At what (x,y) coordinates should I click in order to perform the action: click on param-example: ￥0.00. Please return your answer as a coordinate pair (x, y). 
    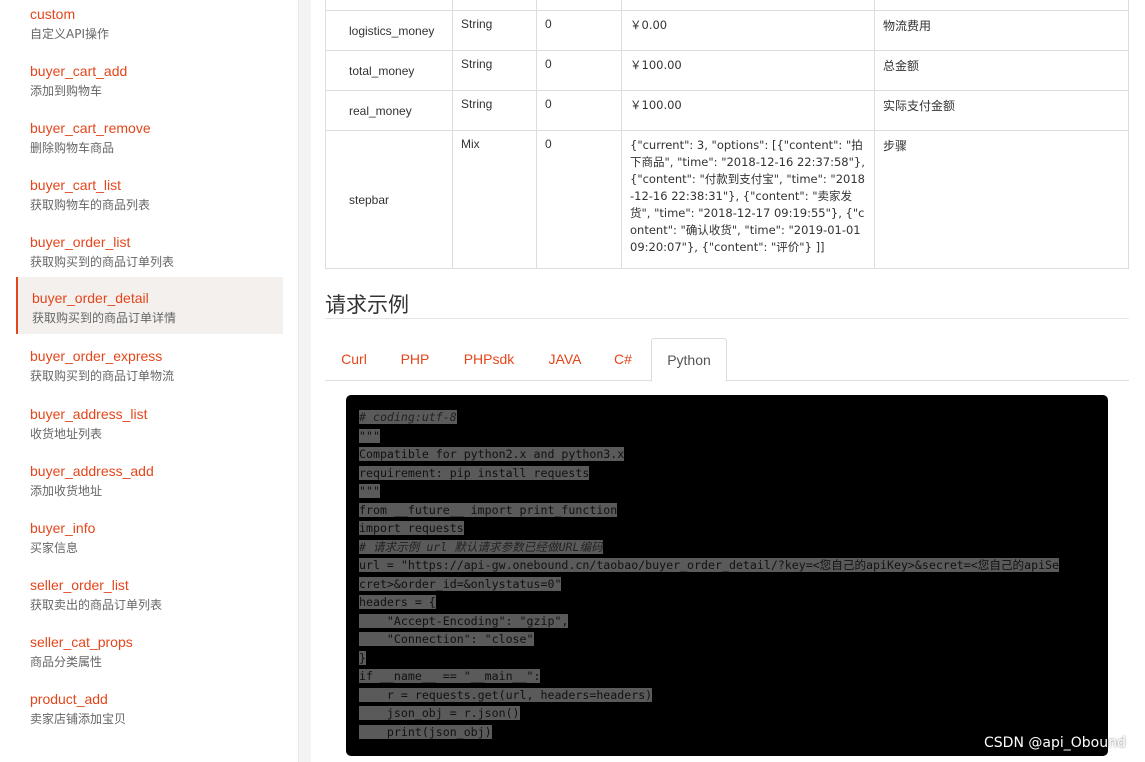
    Looking at the image, I should click on (748, 30).